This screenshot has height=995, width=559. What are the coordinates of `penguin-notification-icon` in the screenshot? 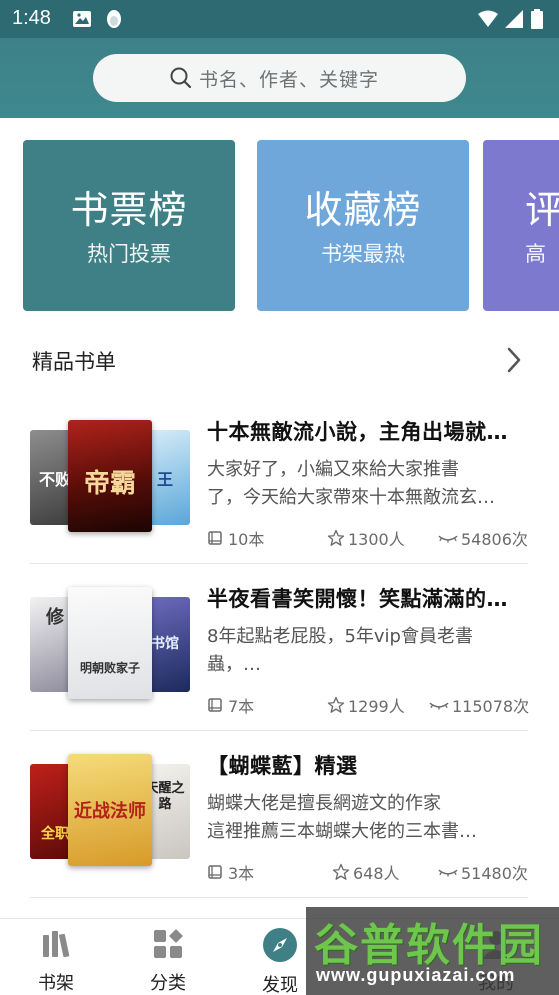 It's located at (114, 19).